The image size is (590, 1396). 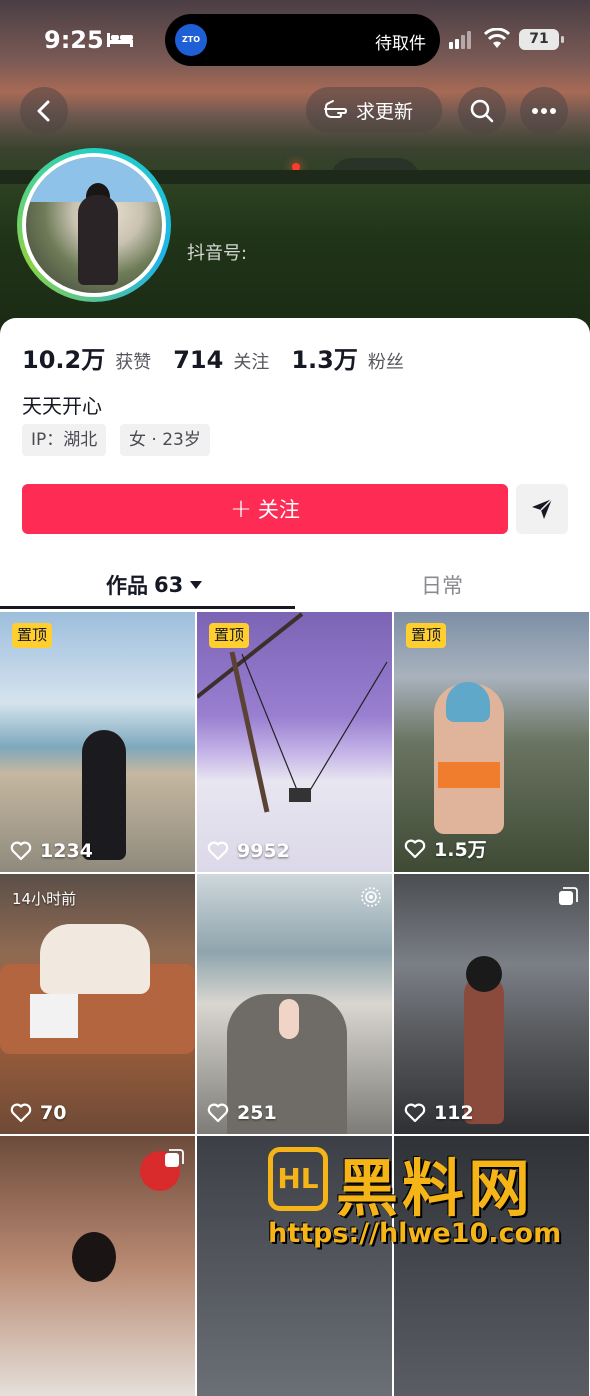 What do you see at coordinates (289, 1019) in the screenshot?
I see `tile-figure-legs` at bounding box center [289, 1019].